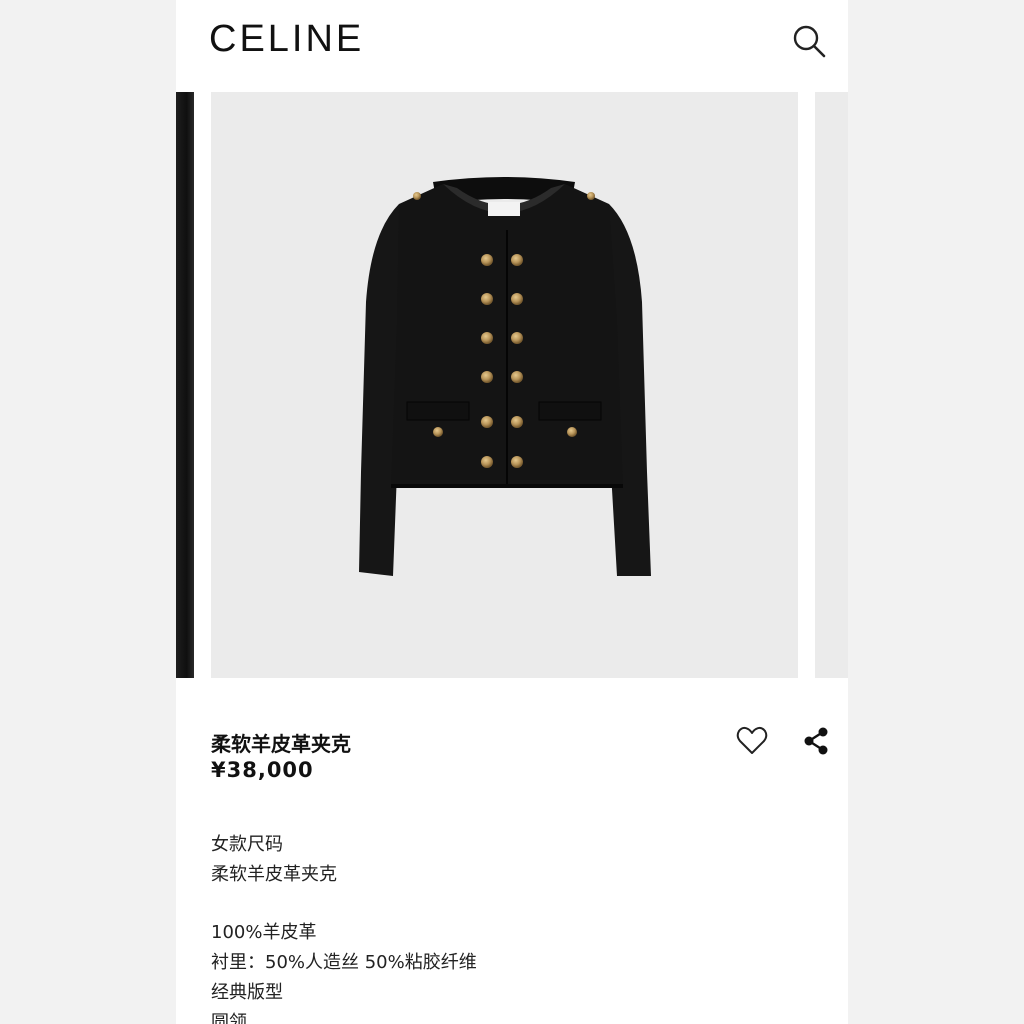 The width and height of the screenshot is (1024, 1024). I want to click on share-button, so click(816, 741).